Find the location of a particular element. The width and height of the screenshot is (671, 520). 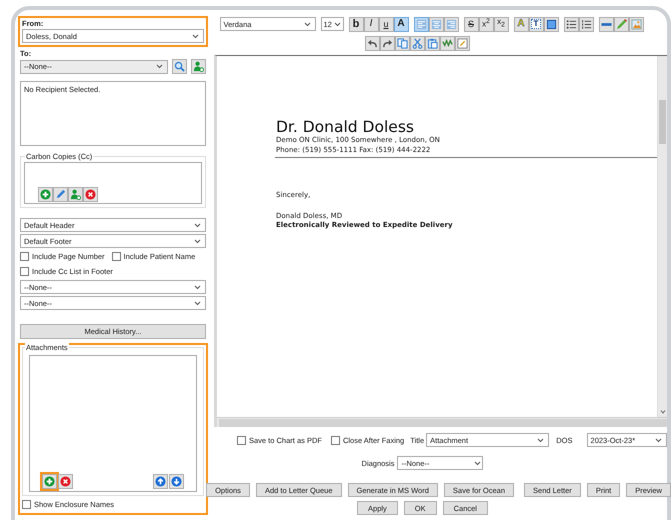

bullet-list-icon is located at coordinates (571, 24).